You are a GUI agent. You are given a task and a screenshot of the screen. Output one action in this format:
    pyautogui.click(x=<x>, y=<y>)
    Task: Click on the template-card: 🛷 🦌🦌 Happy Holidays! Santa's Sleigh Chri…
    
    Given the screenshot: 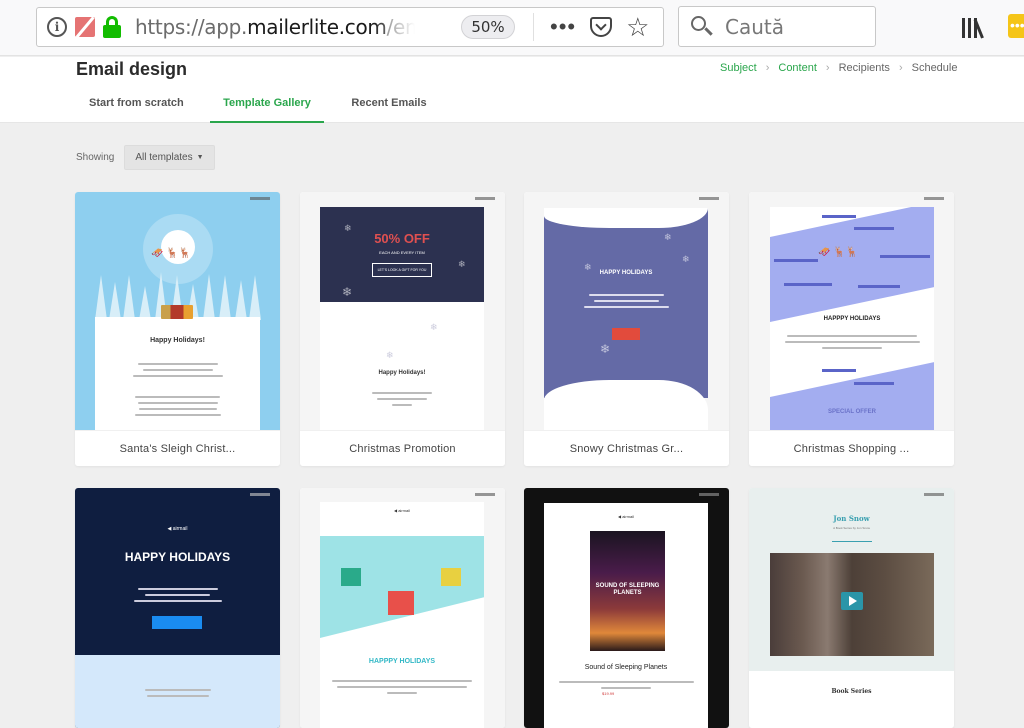 What is the action you would take?
    pyautogui.click(x=177, y=329)
    